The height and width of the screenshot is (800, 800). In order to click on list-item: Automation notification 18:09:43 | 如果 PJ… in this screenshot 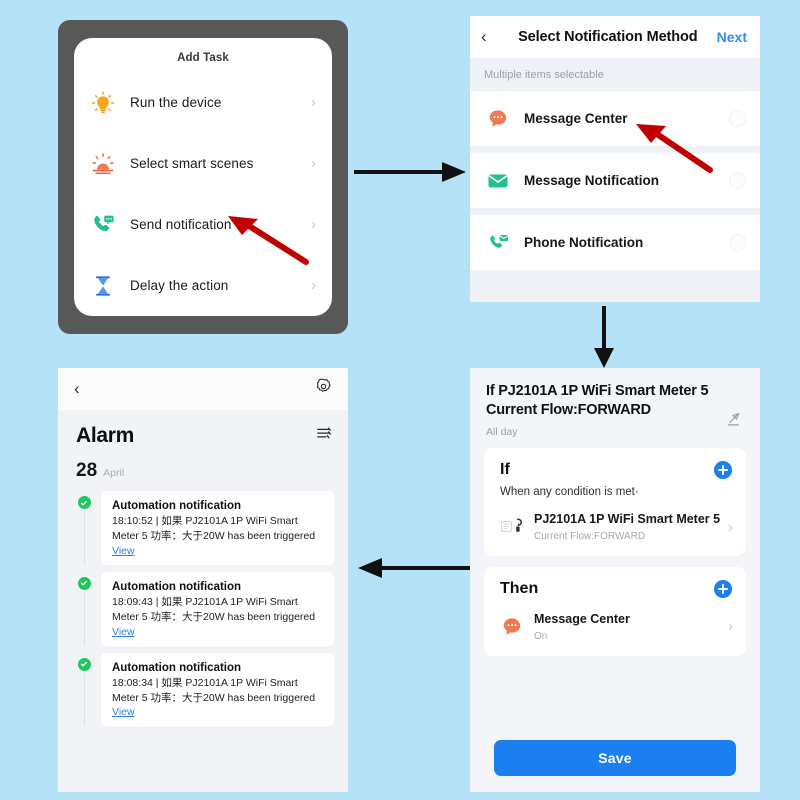, I will do `click(203, 605)`.